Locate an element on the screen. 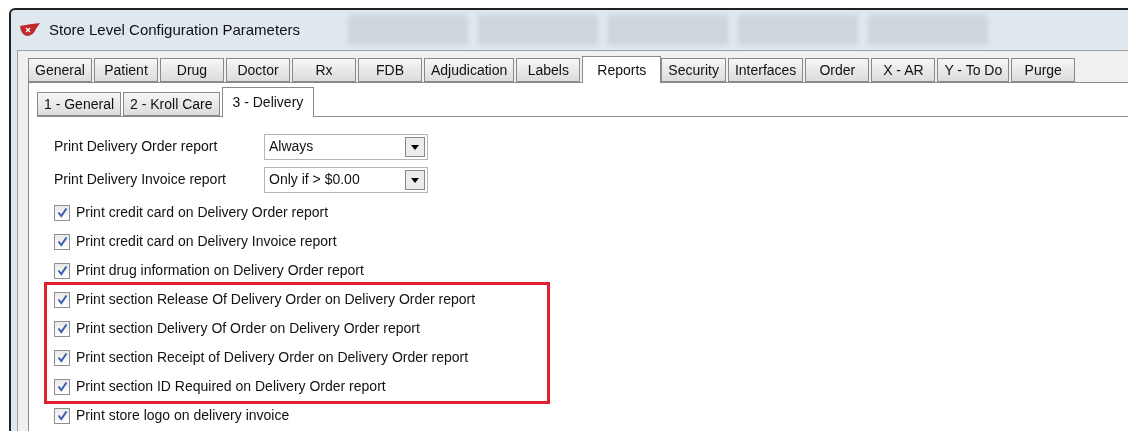 The image size is (1128, 431). checkbox-label: Print credit card on Delivery Invoice report is located at coordinates (206, 241).